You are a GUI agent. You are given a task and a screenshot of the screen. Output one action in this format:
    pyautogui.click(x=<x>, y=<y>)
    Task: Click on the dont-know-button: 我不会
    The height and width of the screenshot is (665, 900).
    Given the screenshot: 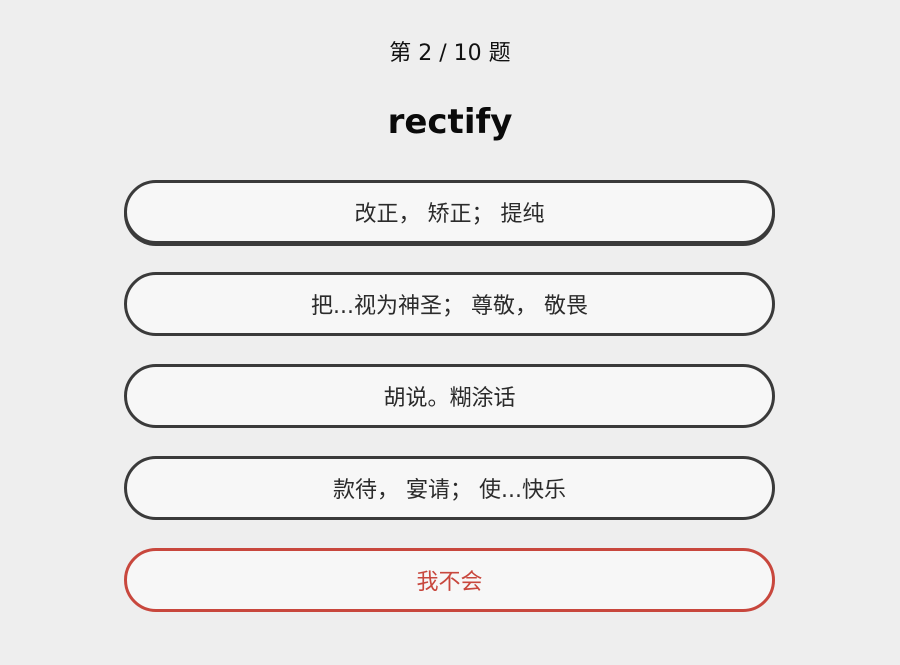 What is the action you would take?
    pyautogui.click(x=449, y=580)
    